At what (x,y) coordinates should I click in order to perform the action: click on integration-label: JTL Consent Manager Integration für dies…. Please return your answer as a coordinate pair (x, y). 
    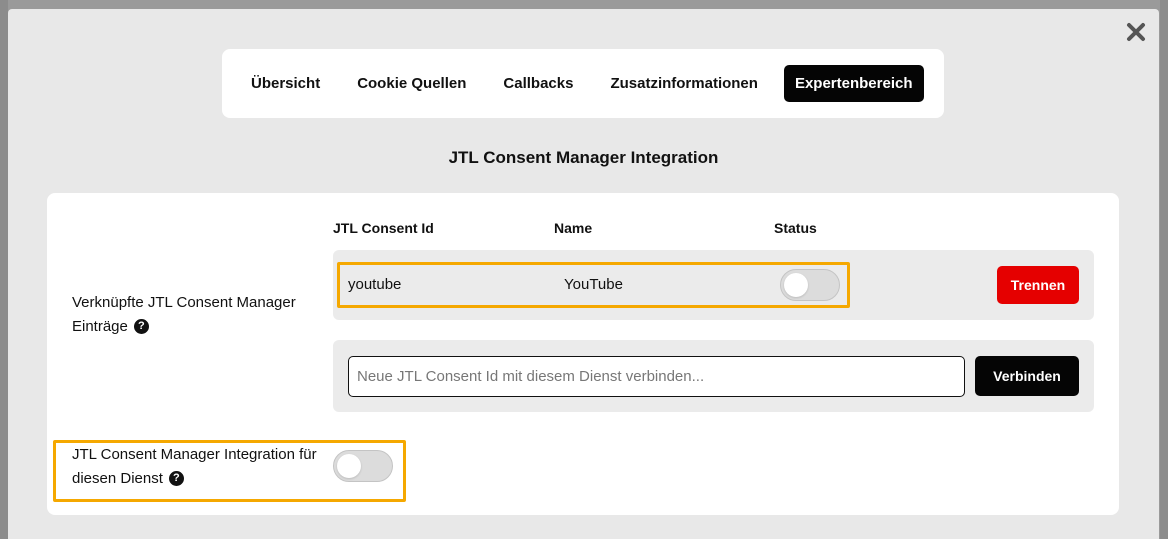
    Looking at the image, I should click on (194, 467).